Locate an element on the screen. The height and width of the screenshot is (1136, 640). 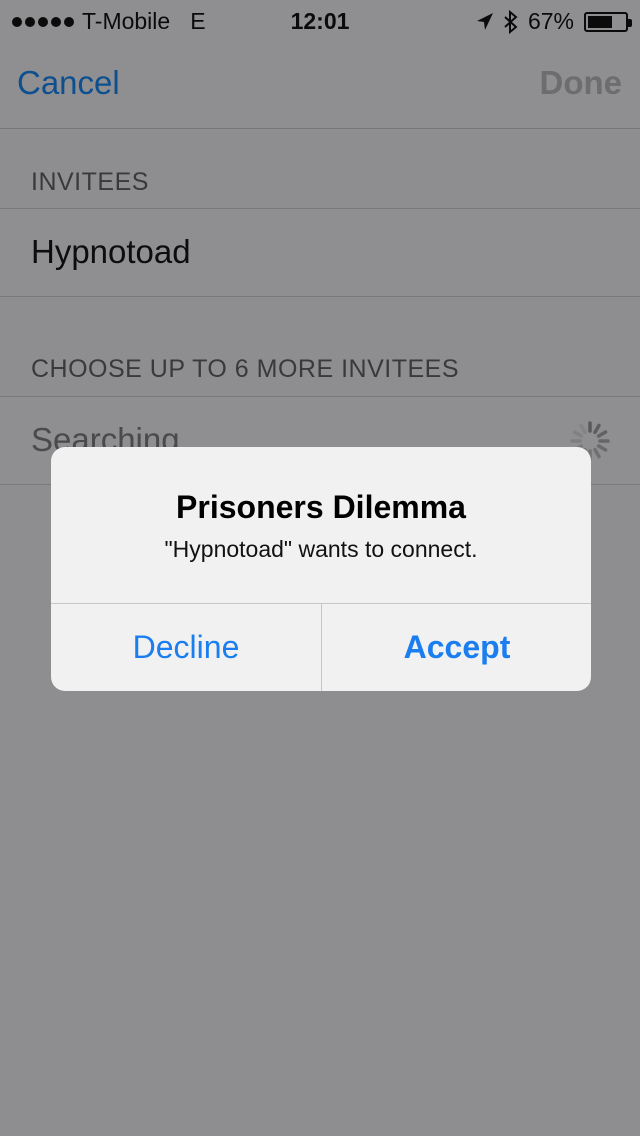
done-button: Done is located at coordinates (581, 83).